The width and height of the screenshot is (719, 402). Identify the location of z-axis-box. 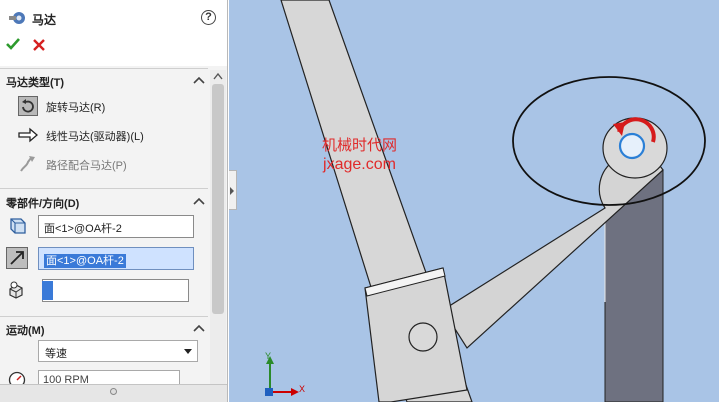
(269, 392).